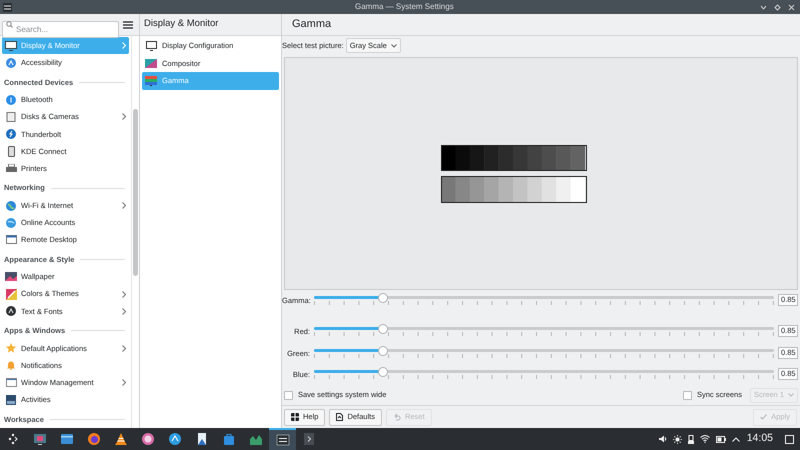 The height and width of the screenshot is (450, 800). What do you see at coordinates (705, 439) in the screenshot?
I see `wifi-icon` at bounding box center [705, 439].